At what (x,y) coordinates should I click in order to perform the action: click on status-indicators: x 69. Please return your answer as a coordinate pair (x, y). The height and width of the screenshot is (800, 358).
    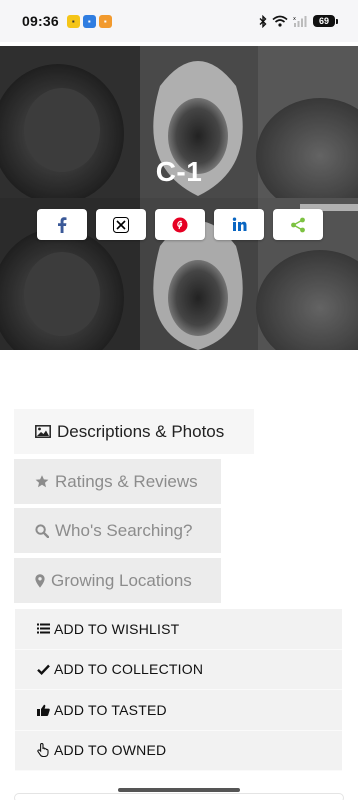
    Looking at the image, I should click on (298, 21).